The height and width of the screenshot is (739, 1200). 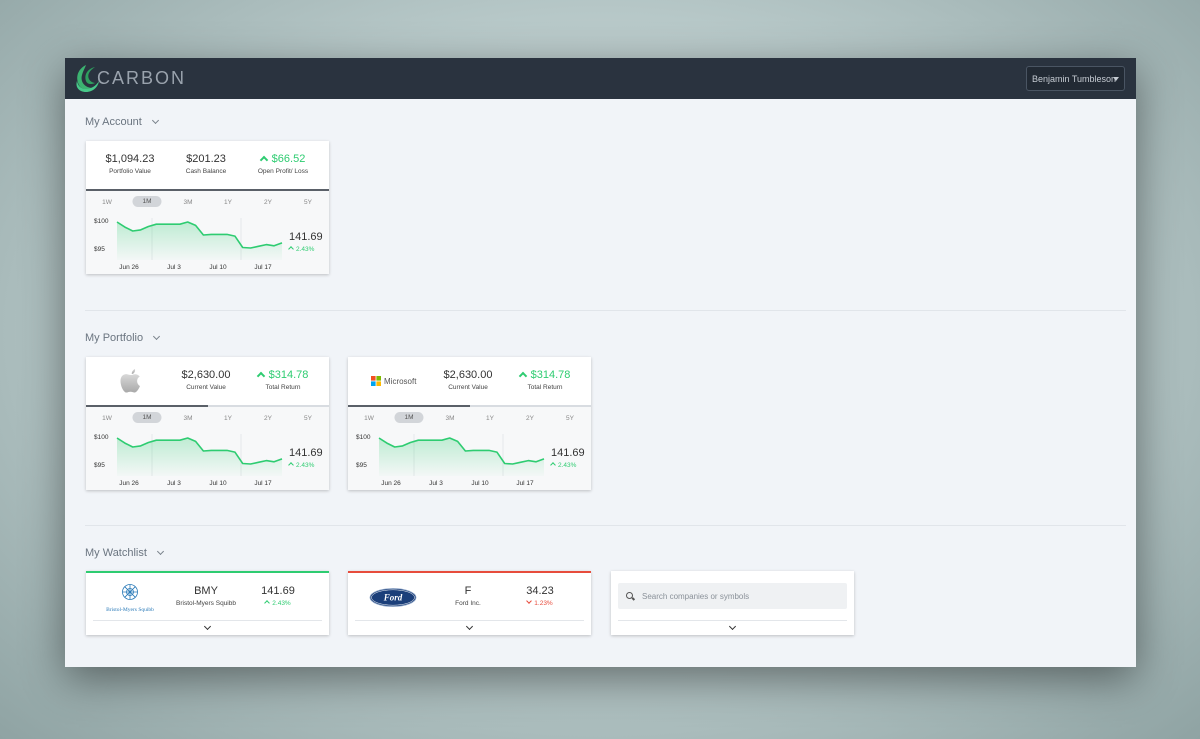 I want to click on ford-logo-text: Ford, so click(x=393, y=598).